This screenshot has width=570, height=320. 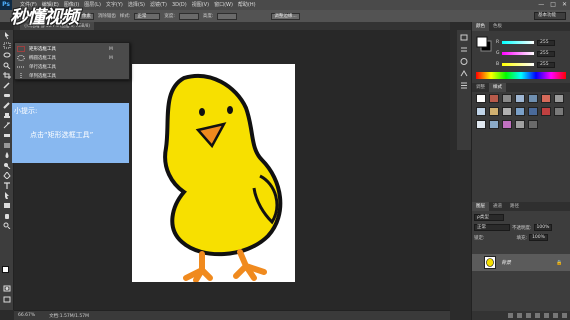 What do you see at coordinates (564, 315) in the screenshot?
I see `delete-layer-icon` at bounding box center [564, 315].